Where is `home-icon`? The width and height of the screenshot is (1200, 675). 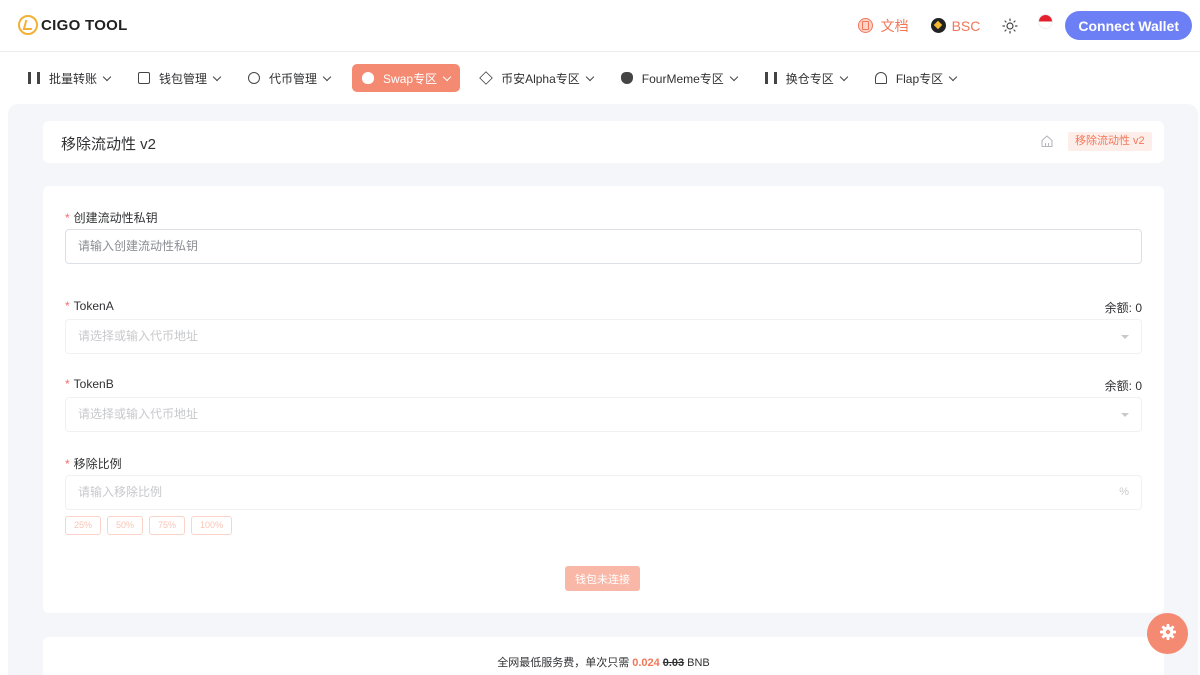
home-icon is located at coordinates (1047, 141).